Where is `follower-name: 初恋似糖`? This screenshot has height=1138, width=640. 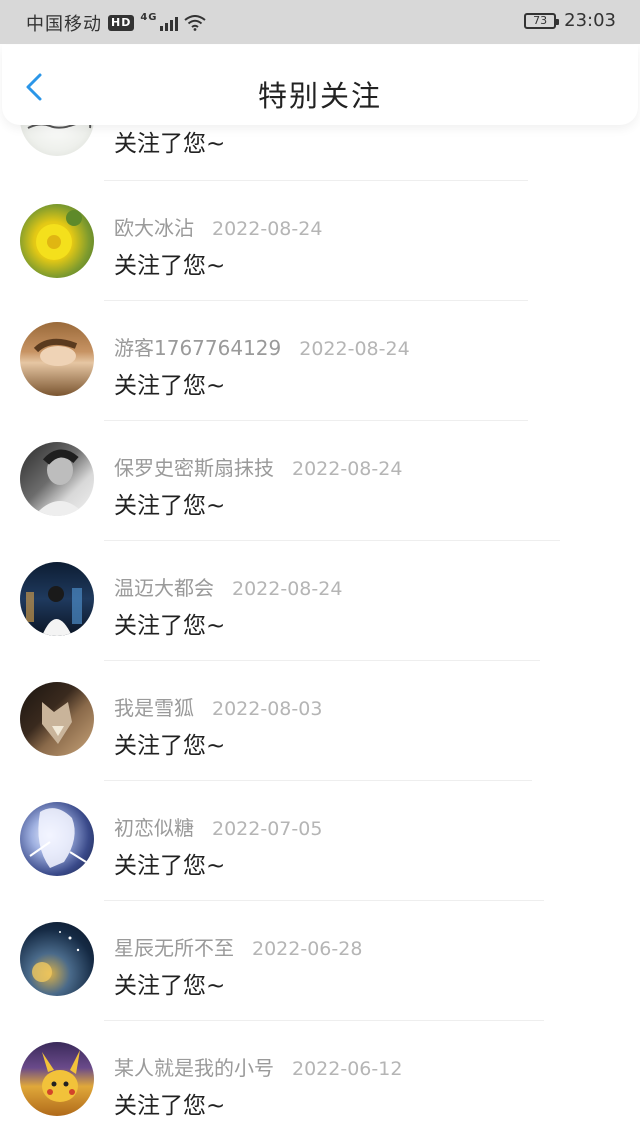 follower-name: 初恋似糖 is located at coordinates (154, 828).